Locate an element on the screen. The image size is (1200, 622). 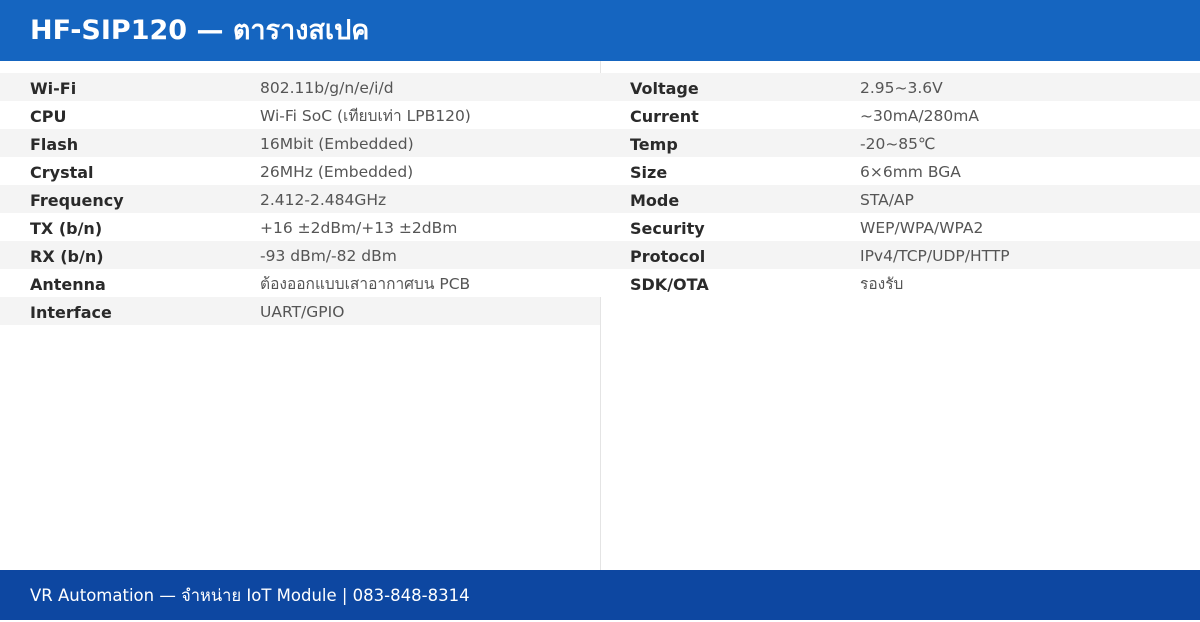
spec-label: Voltage is located at coordinates (664, 88).